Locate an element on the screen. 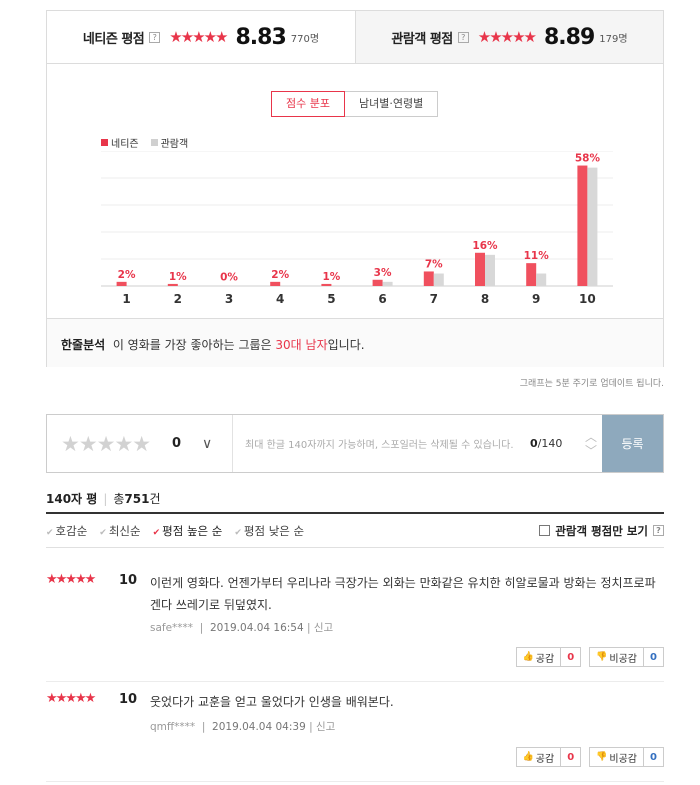  x-tick-label: 1 is located at coordinates (126, 299).